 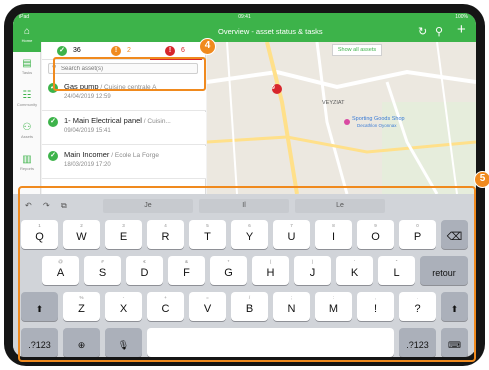 I want to click on rail-item-home: ⌂ Home, so click(x=27, y=37).